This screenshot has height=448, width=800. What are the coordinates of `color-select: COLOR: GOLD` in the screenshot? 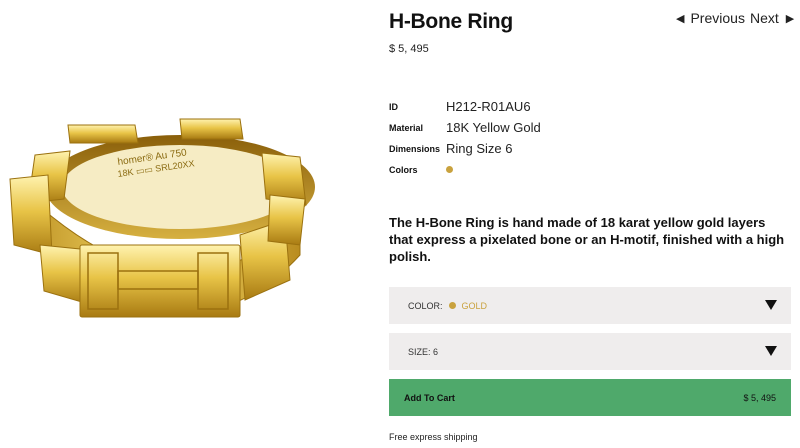 It's located at (590, 305).